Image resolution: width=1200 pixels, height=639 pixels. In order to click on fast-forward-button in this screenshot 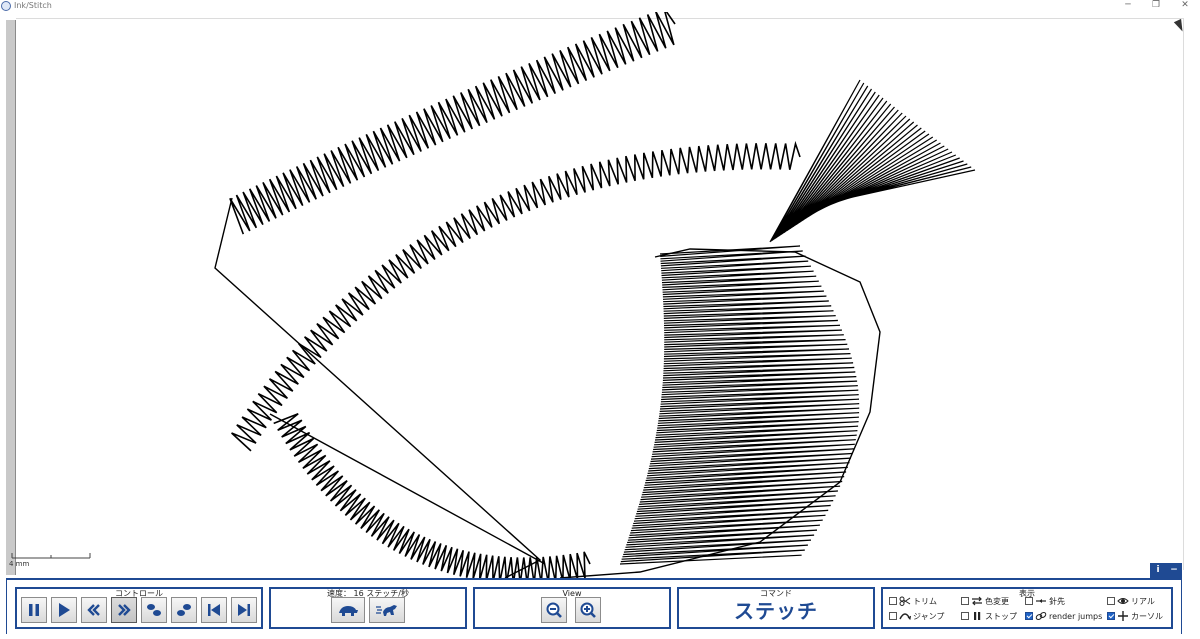, I will do `click(124, 610)`.